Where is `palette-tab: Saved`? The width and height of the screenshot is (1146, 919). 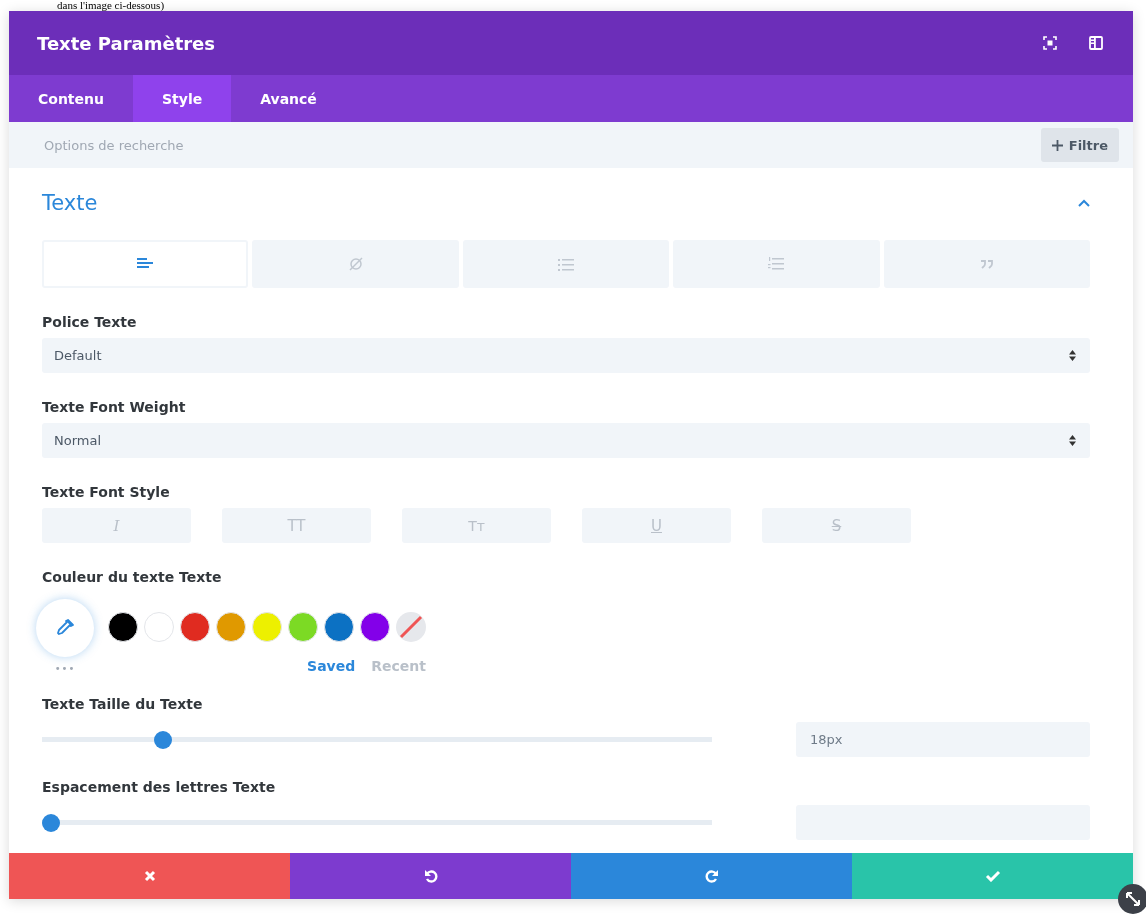
palette-tab: Saved is located at coordinates (331, 666).